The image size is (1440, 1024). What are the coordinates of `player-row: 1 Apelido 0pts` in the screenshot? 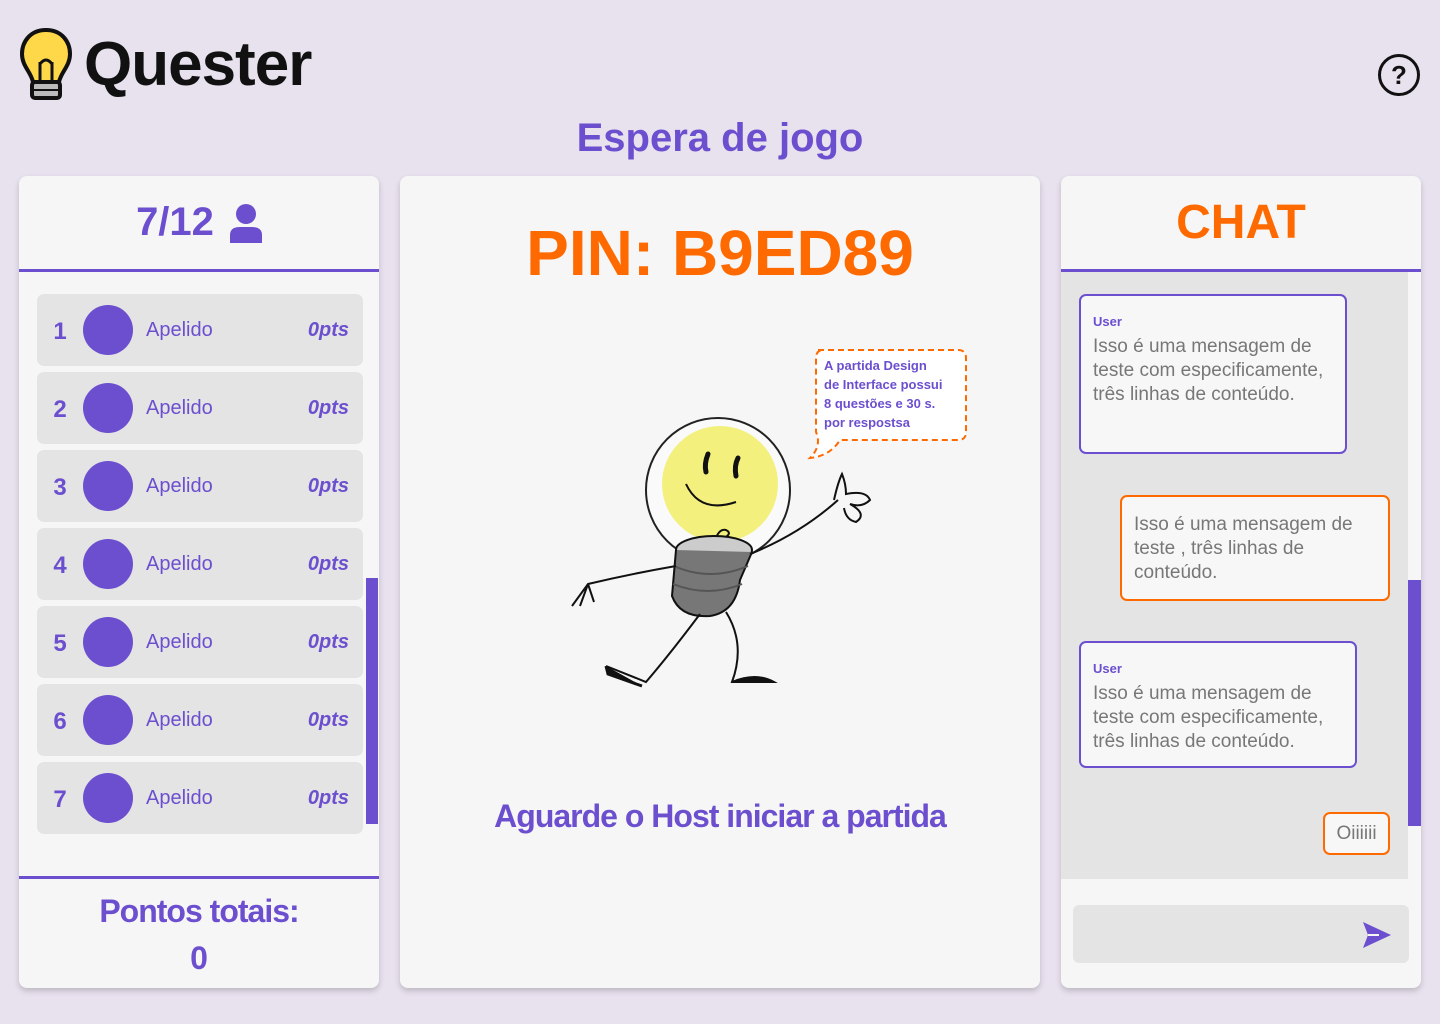 It's located at (200, 330).